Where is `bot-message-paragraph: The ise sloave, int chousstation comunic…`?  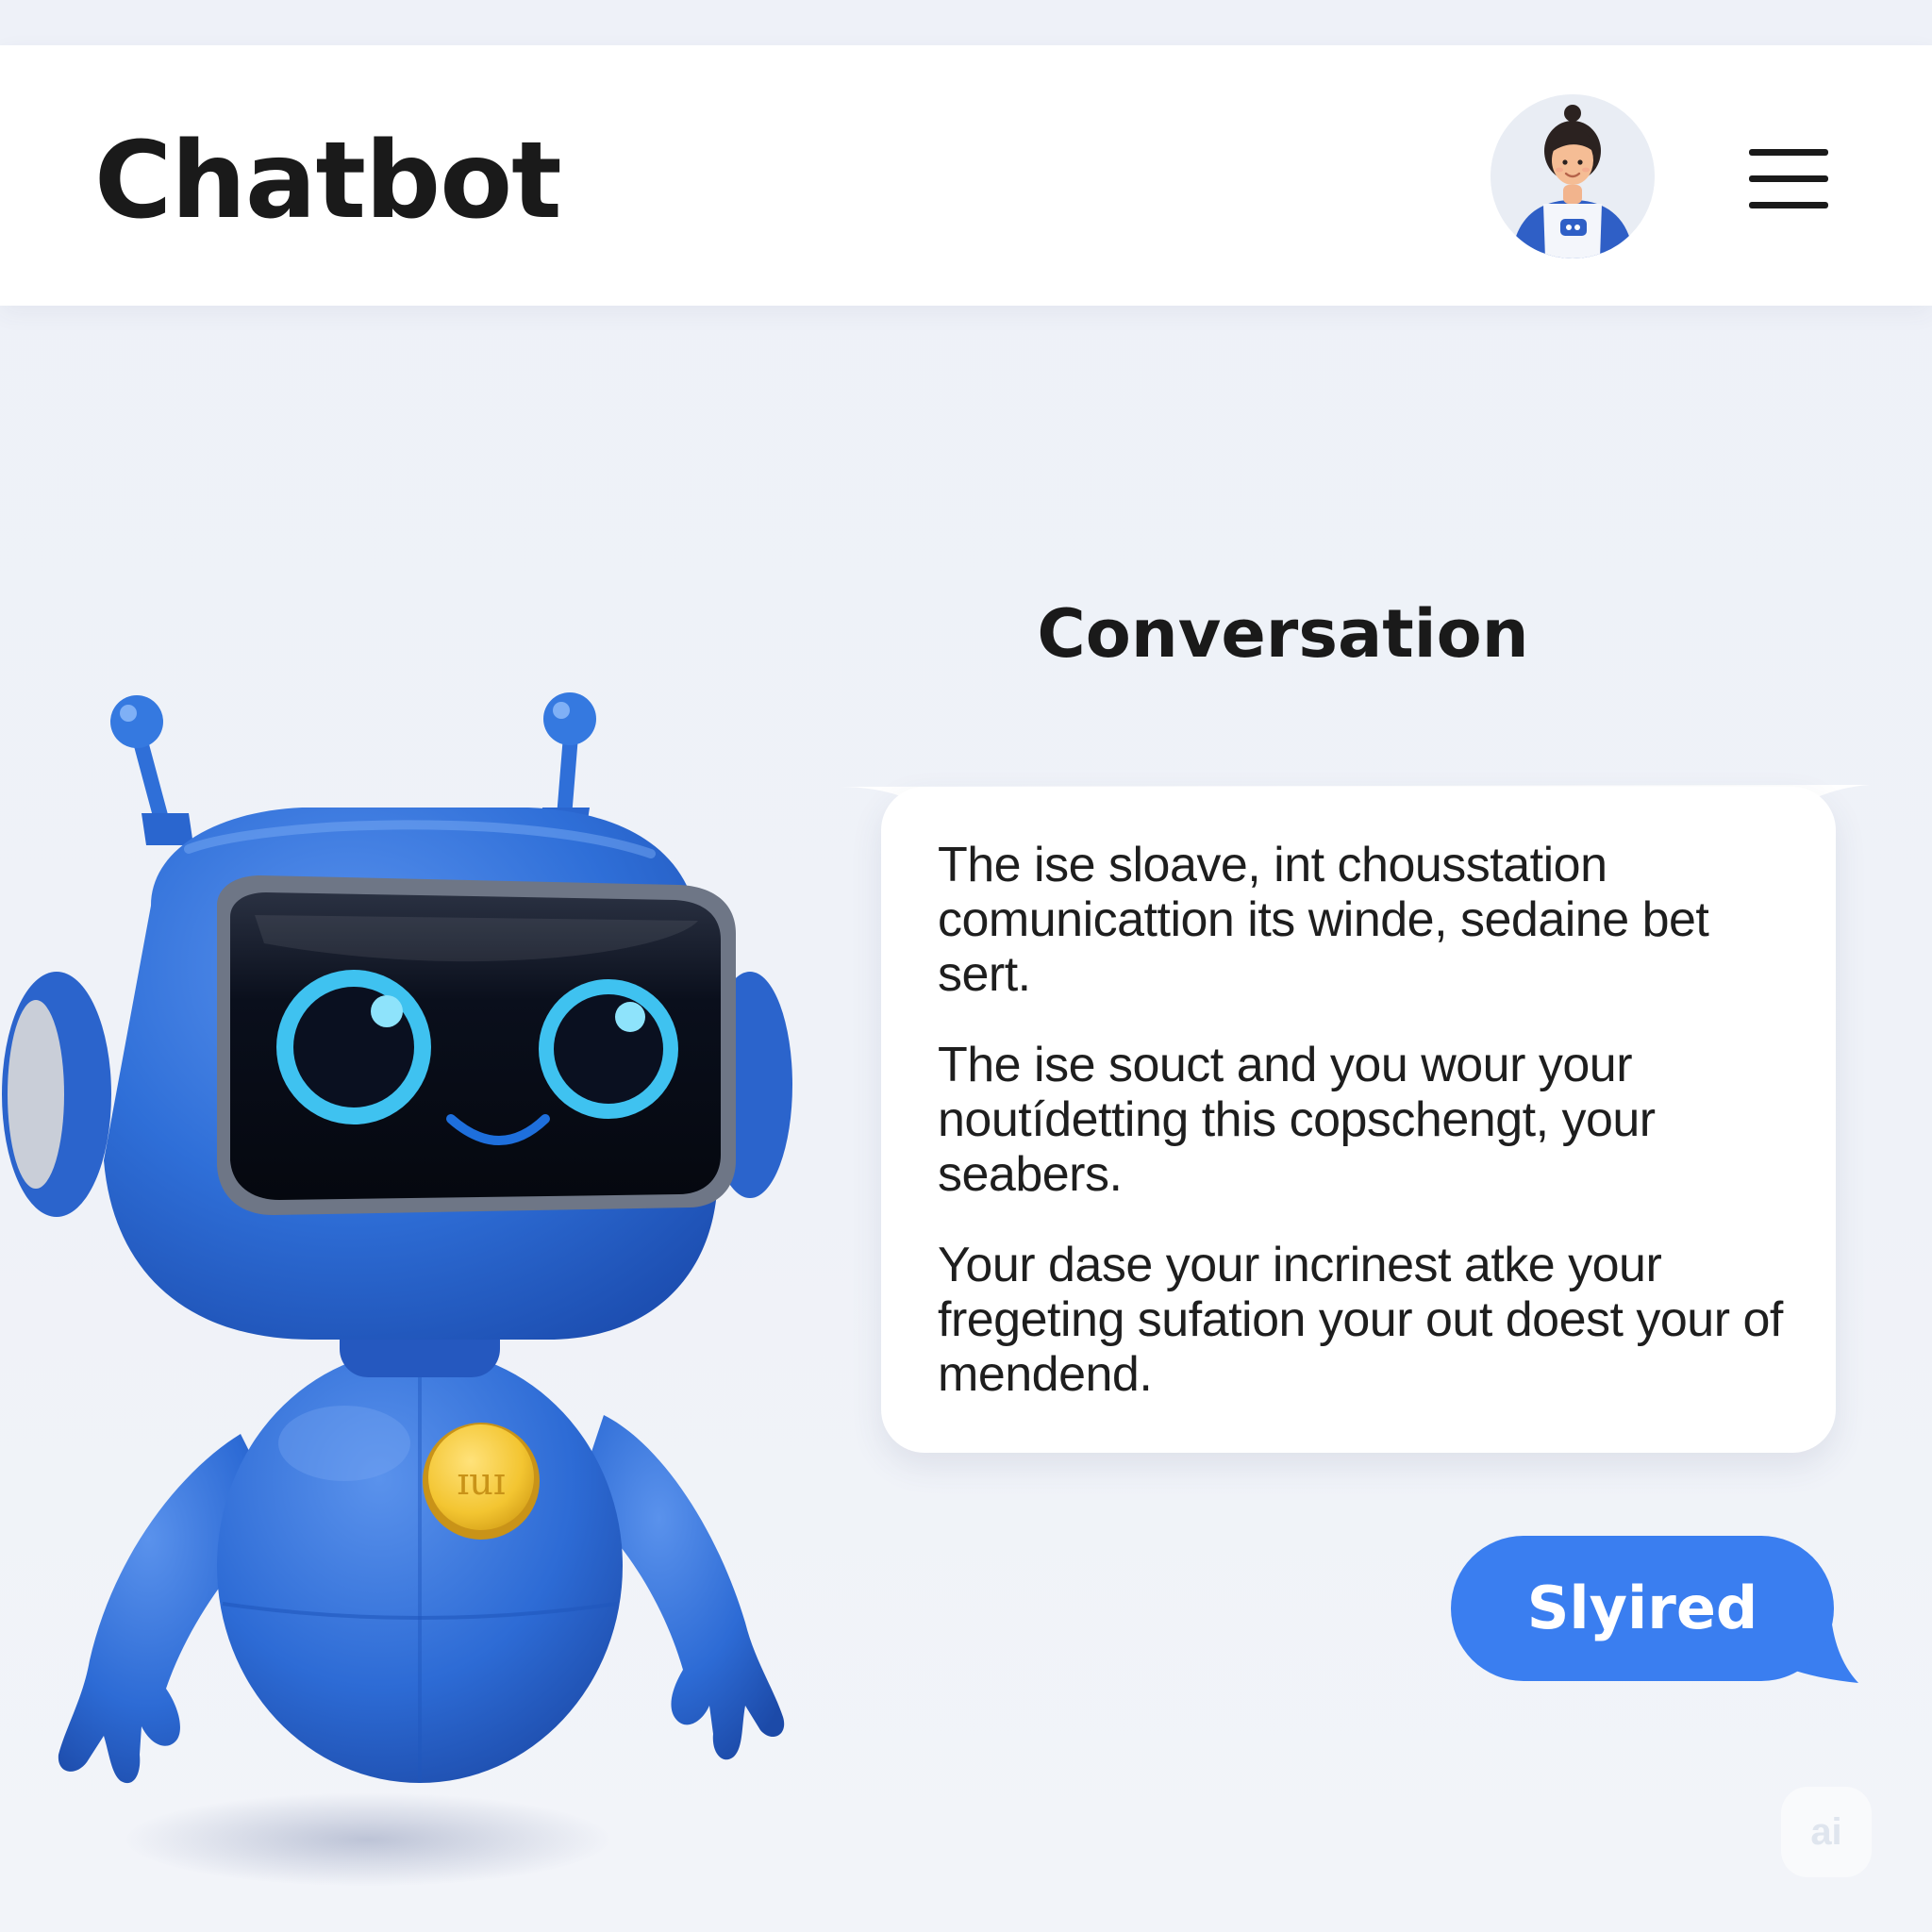 bot-message-paragraph: The ise sloave, int chousstation comunic… is located at coordinates (1324, 920).